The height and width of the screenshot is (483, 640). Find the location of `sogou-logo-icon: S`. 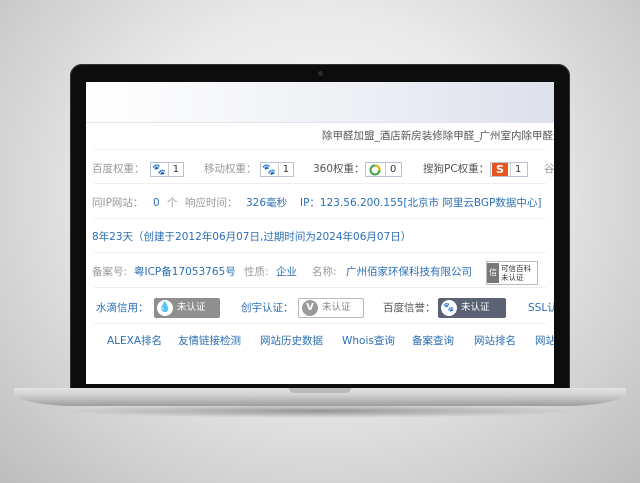

sogou-logo-icon: S is located at coordinates (500, 169).